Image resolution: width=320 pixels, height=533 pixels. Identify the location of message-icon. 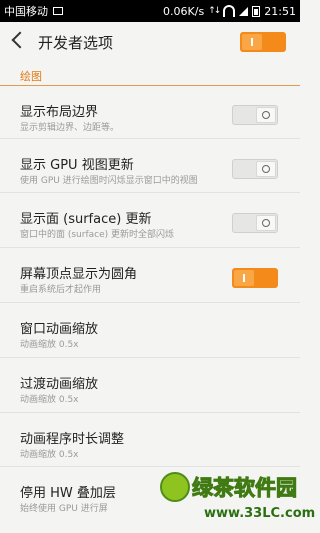
(58, 11).